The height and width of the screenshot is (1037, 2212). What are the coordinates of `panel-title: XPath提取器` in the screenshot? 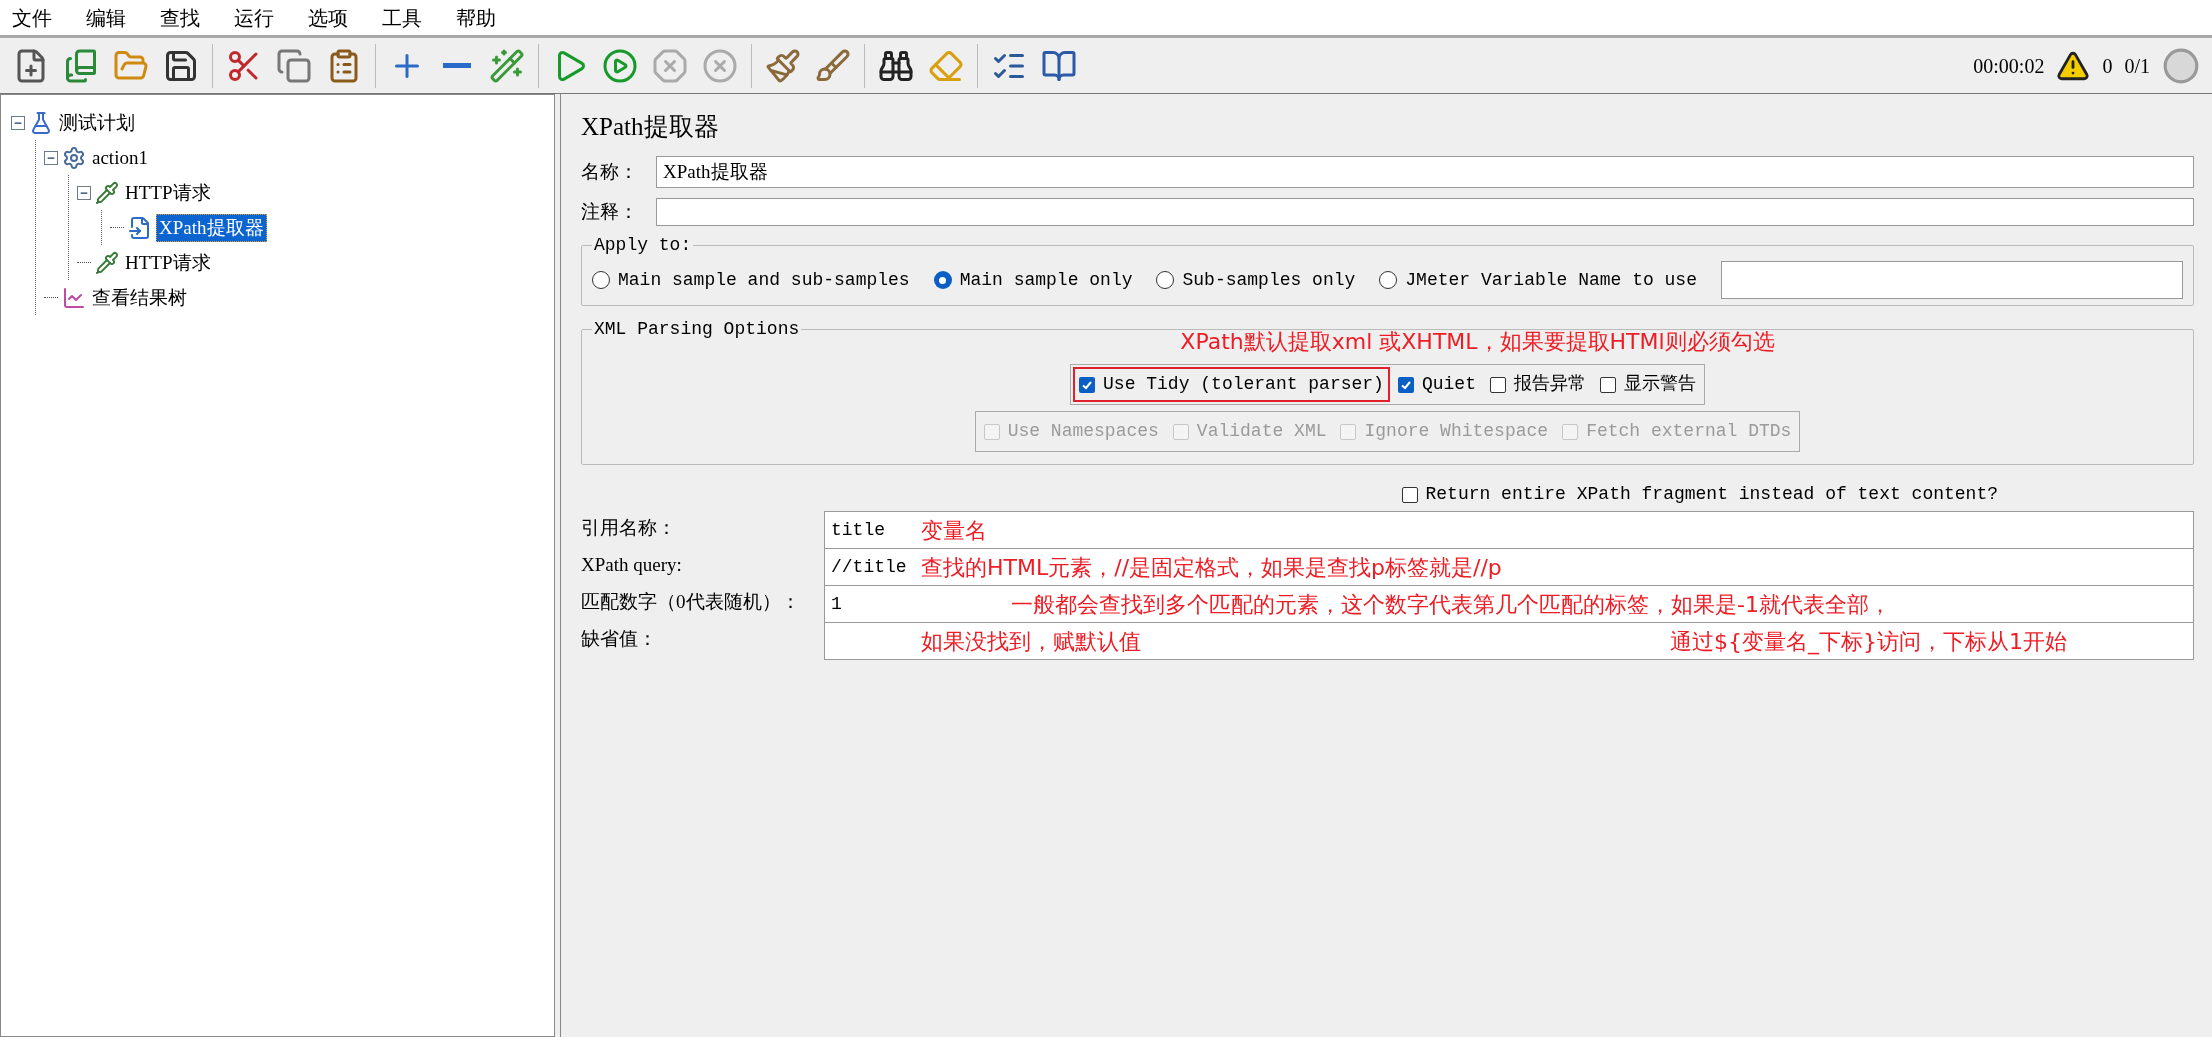 It's located at (650, 127).